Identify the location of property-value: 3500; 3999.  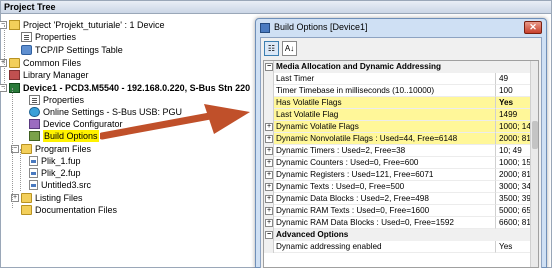
(514, 199).